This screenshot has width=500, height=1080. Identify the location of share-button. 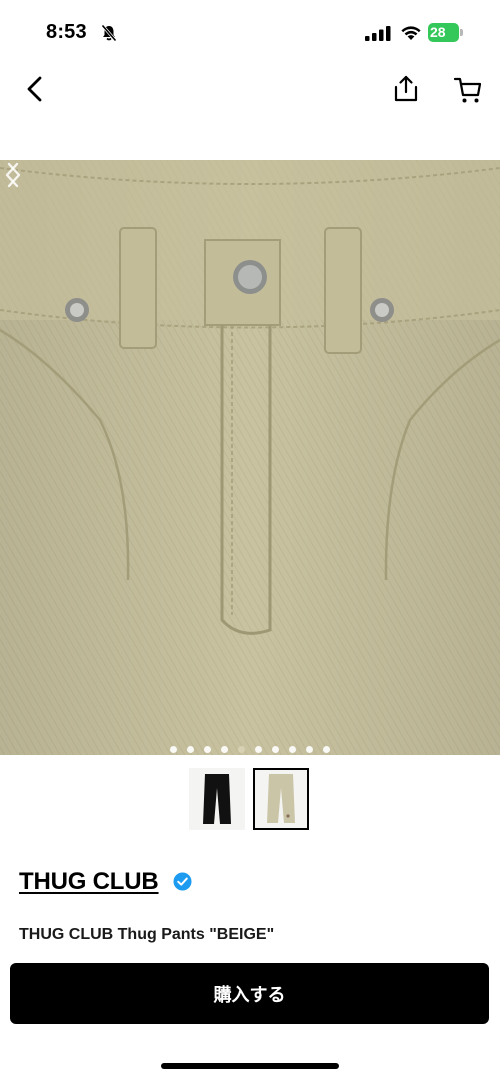
(406, 89).